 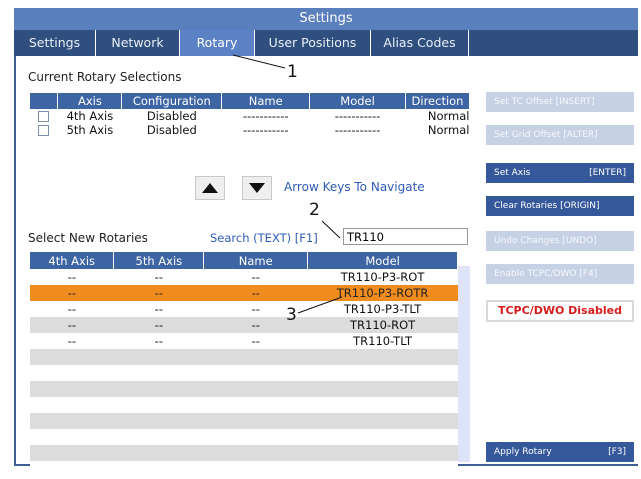 I want to click on tab-user-positions: User Positions, so click(x=313, y=43).